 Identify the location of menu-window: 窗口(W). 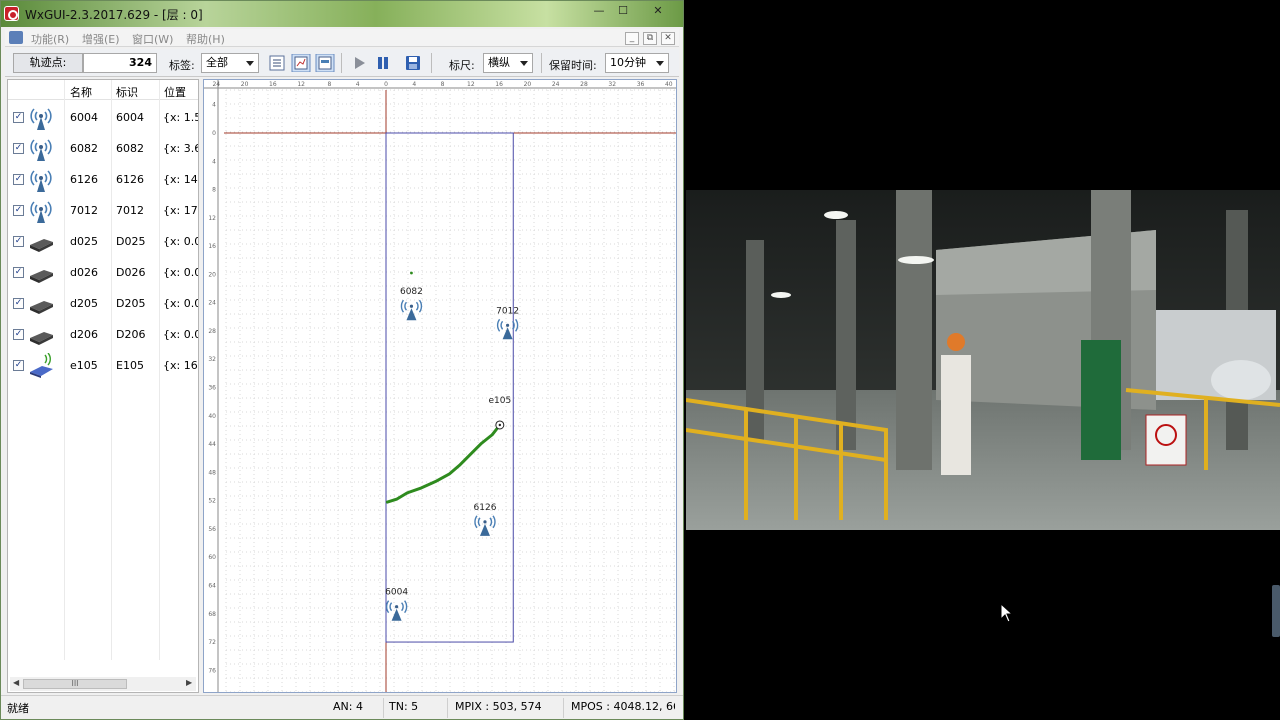
(152, 39).